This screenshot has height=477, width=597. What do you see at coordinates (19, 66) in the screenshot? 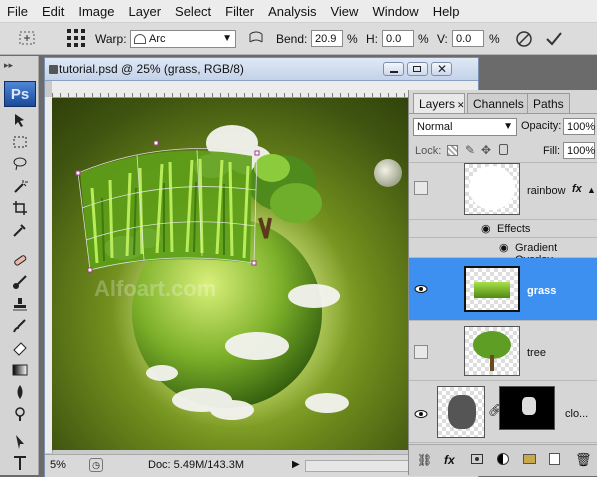
I see `panel-collapse-icon: ▸▸` at bounding box center [19, 66].